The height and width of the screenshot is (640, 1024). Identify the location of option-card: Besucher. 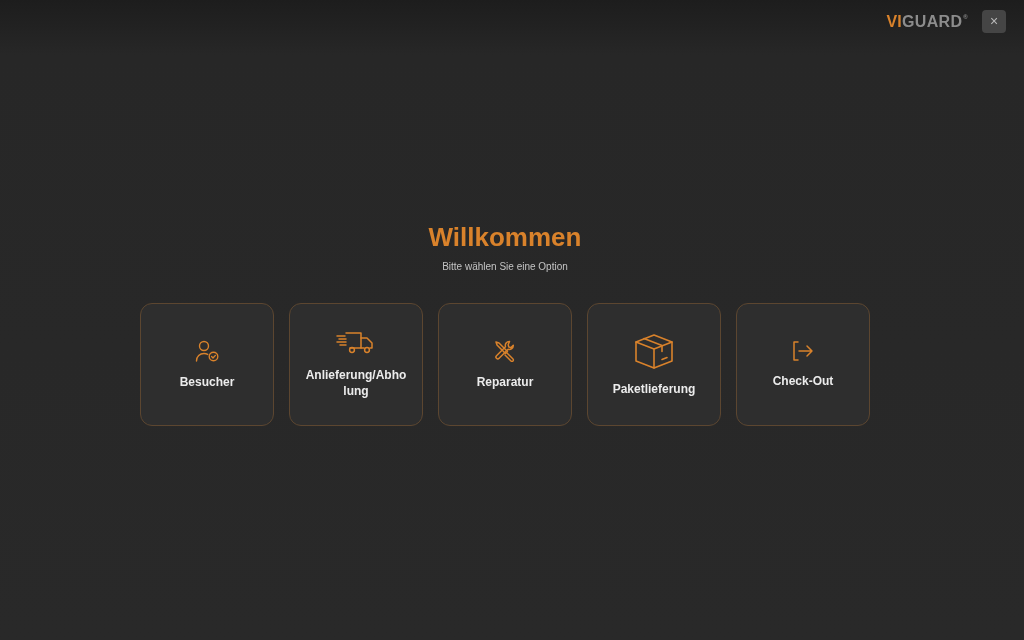
(207, 364).